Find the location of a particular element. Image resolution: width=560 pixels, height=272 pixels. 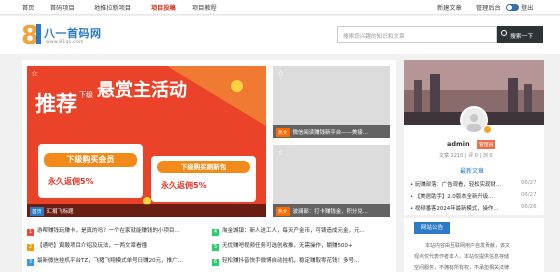

nav-item-ground-promo: 地推拉新项目 is located at coordinates (112, 7).